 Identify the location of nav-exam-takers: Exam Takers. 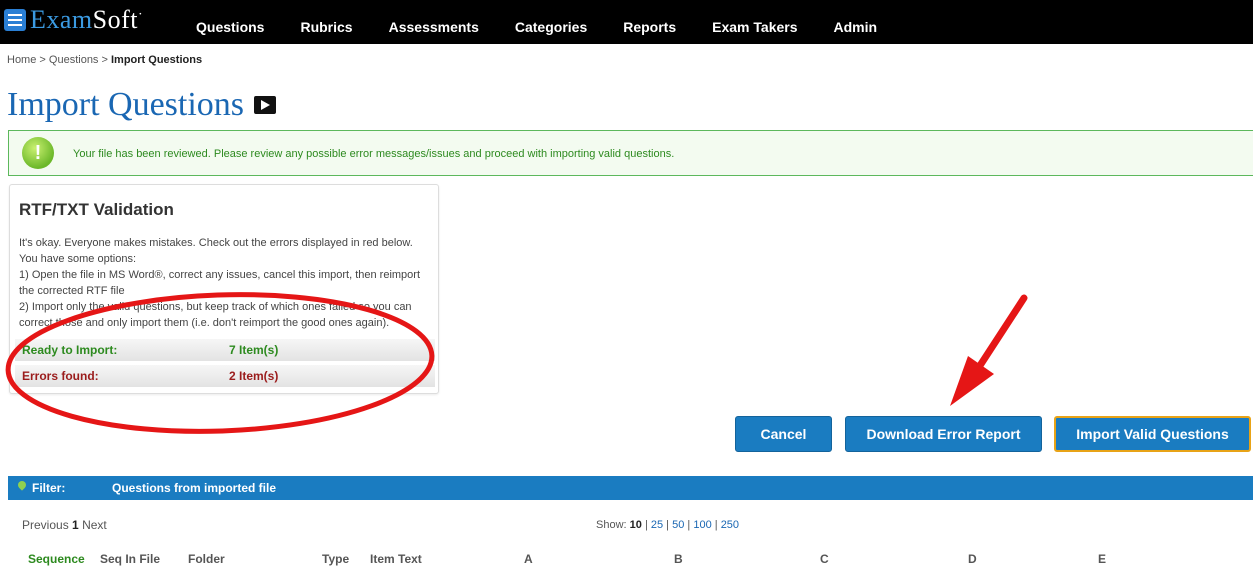
(754, 22).